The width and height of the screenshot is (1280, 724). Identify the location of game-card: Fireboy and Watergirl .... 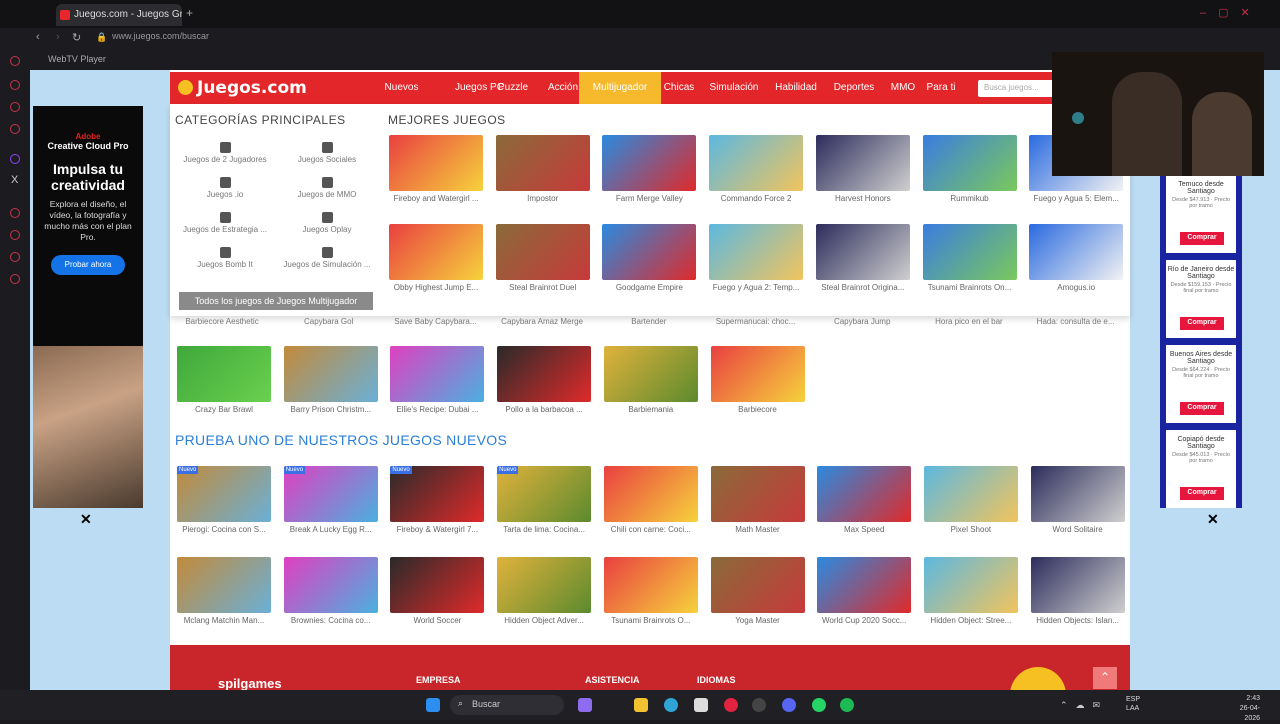
(437, 169).